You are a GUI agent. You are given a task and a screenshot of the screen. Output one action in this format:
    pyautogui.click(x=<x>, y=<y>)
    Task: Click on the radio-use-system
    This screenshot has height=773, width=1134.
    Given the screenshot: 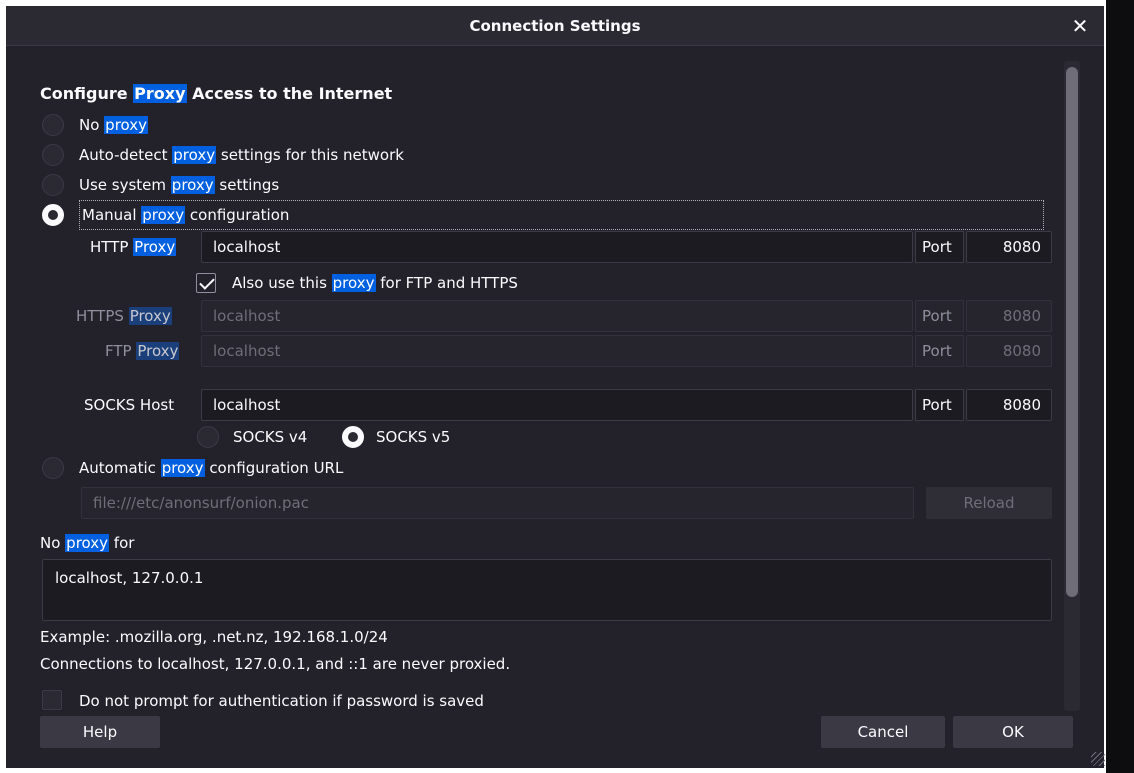 What is the action you would take?
    pyautogui.click(x=53, y=185)
    